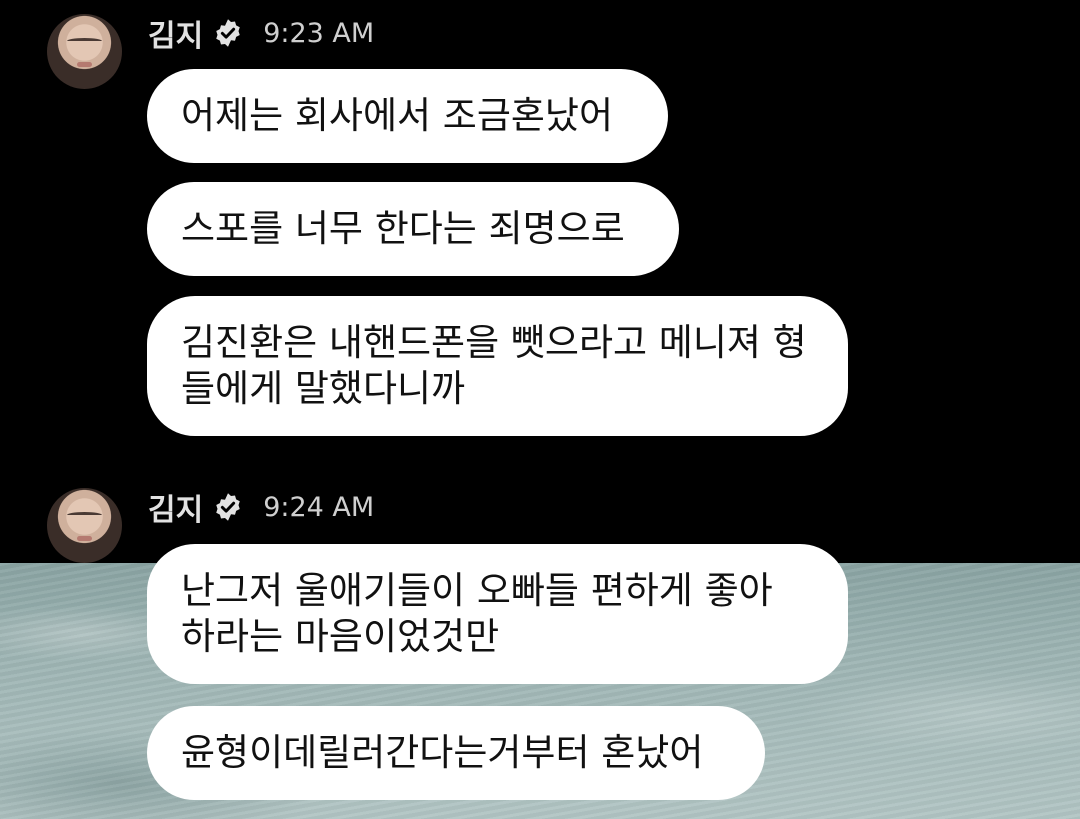 The width and height of the screenshot is (1080, 819). Describe the element at coordinates (456, 753) in the screenshot. I see `message-bubble: 윤형이데릴러간다는거부터 혼났어` at that location.